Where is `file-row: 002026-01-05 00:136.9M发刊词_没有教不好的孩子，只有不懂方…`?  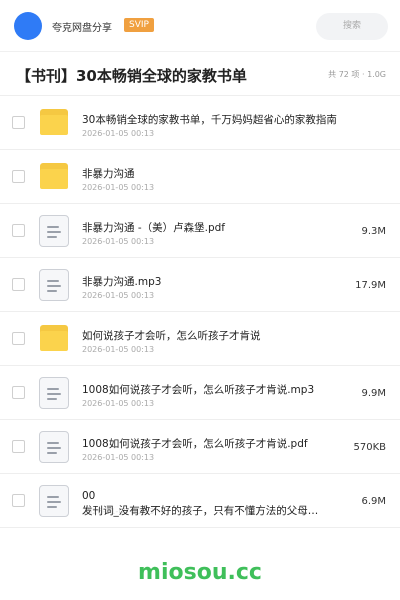
file-row: 002026-01-05 00:136.9M发刊词_没有教不好的孩子，只有不懂方… is located at coordinates (200, 501).